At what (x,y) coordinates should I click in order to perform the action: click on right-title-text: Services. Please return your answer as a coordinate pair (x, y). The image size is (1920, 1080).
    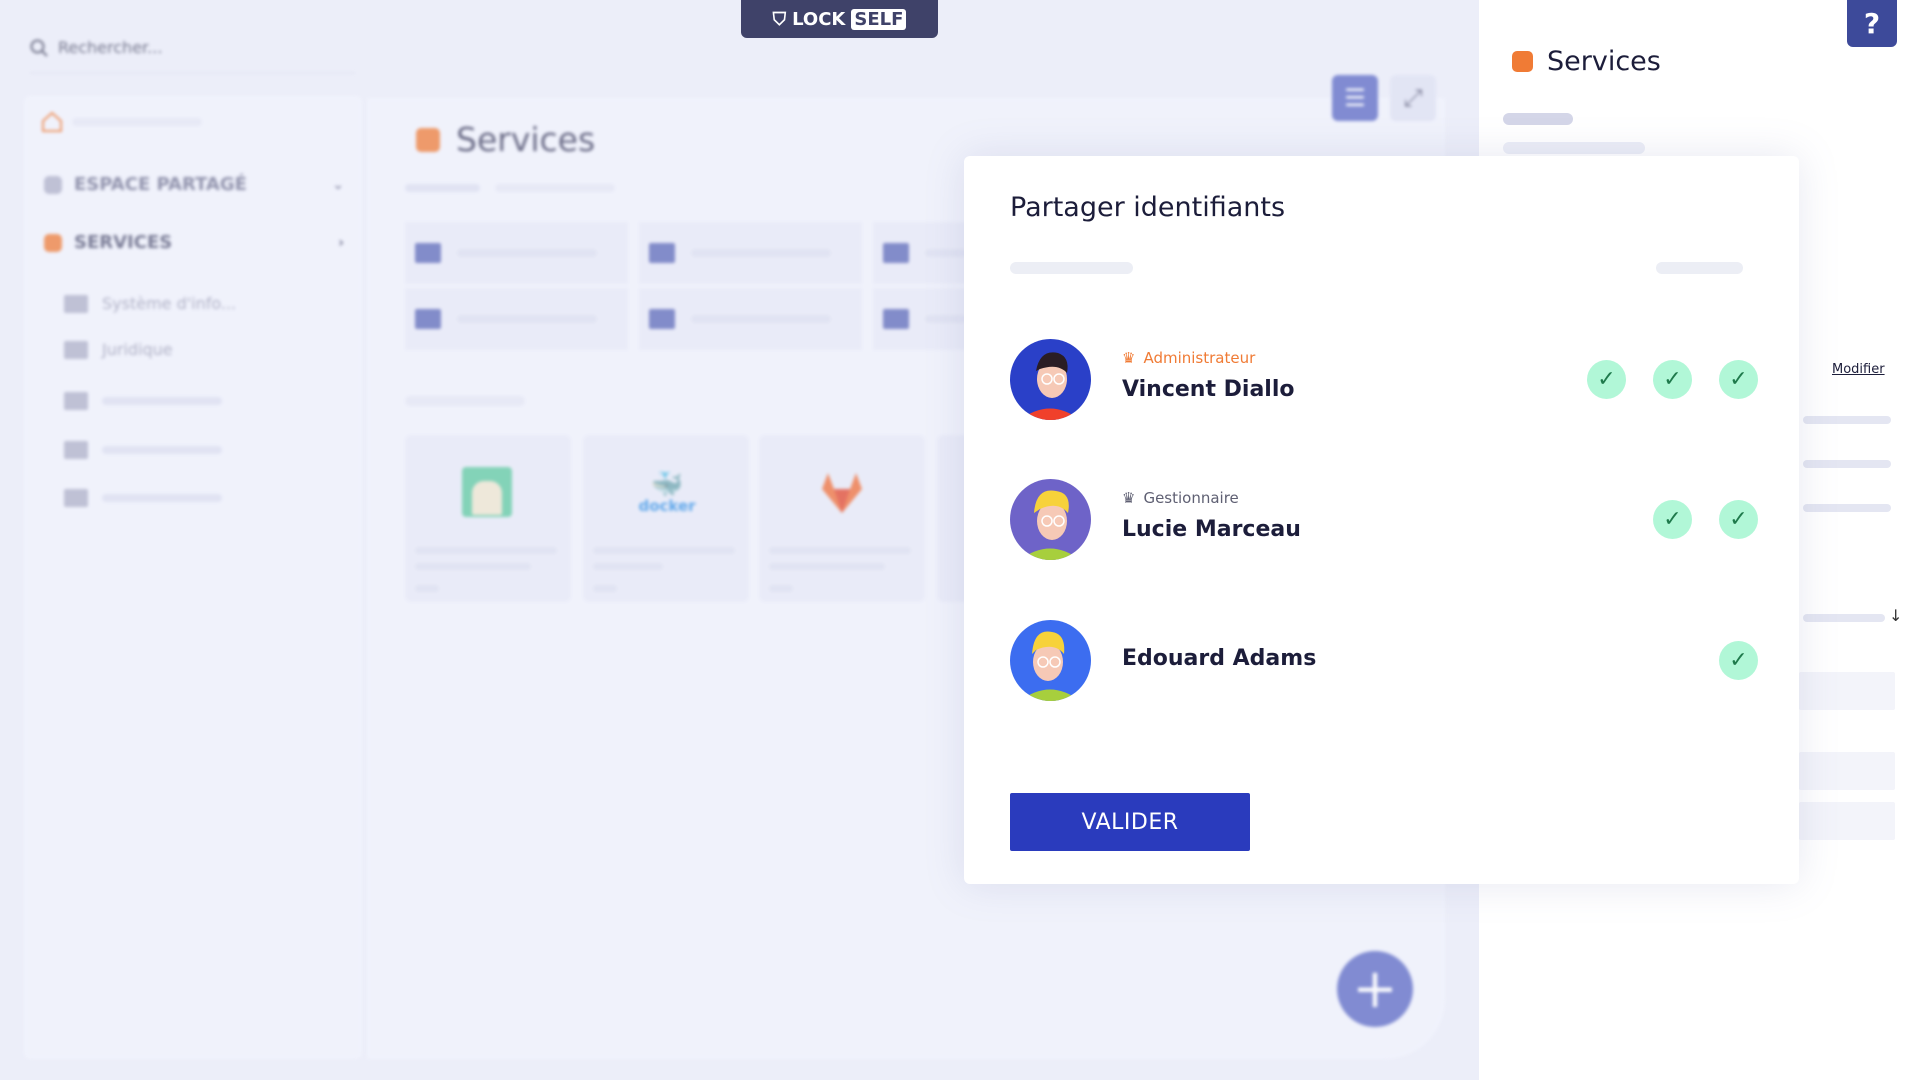
    Looking at the image, I should click on (1604, 61).